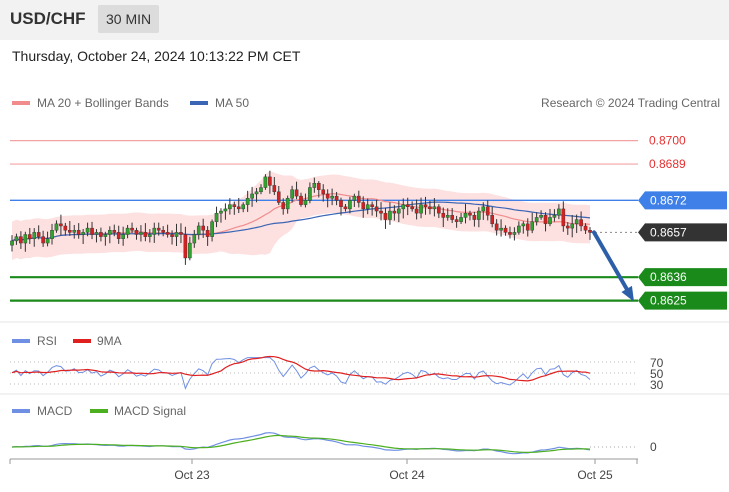  I want to click on forecast-arrow, so click(613, 266).